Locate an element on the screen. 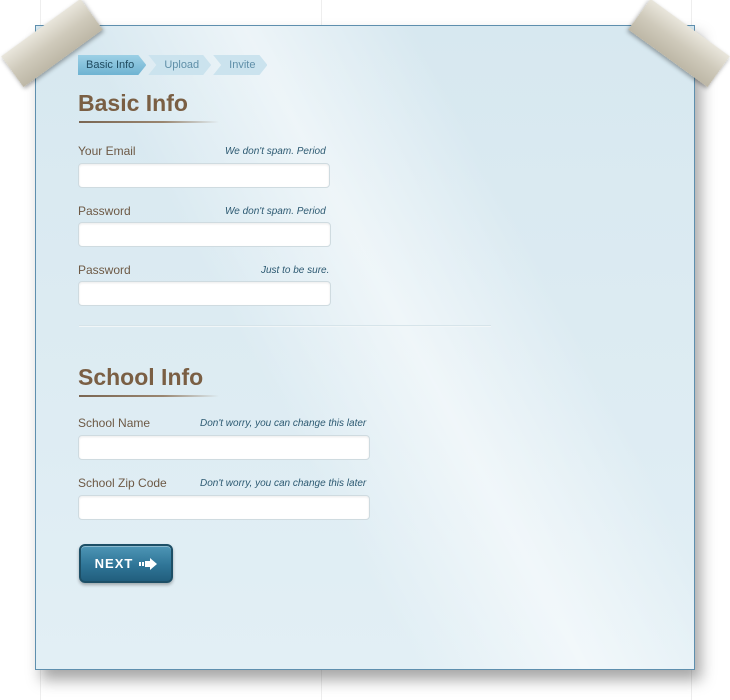 The width and height of the screenshot is (730, 700). email-field is located at coordinates (204, 175).